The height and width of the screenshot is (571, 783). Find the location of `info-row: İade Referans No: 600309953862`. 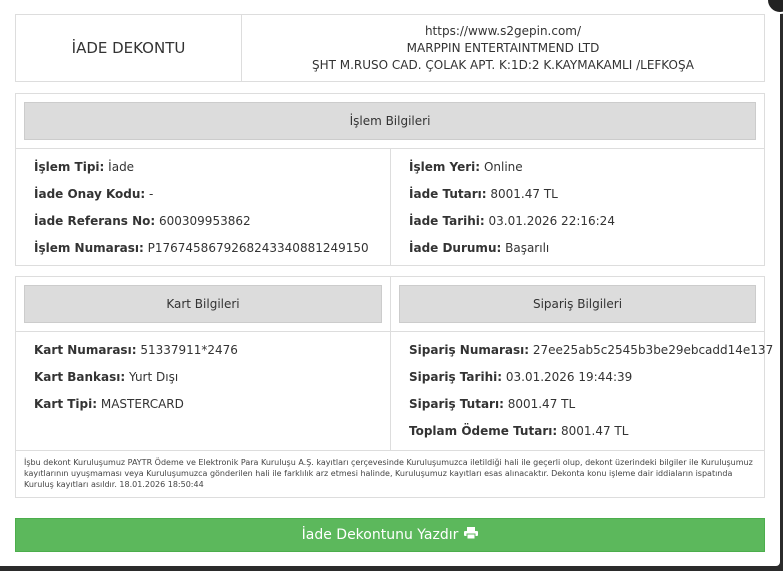

info-row: İade Referans No: 600309953862 is located at coordinates (142, 221).